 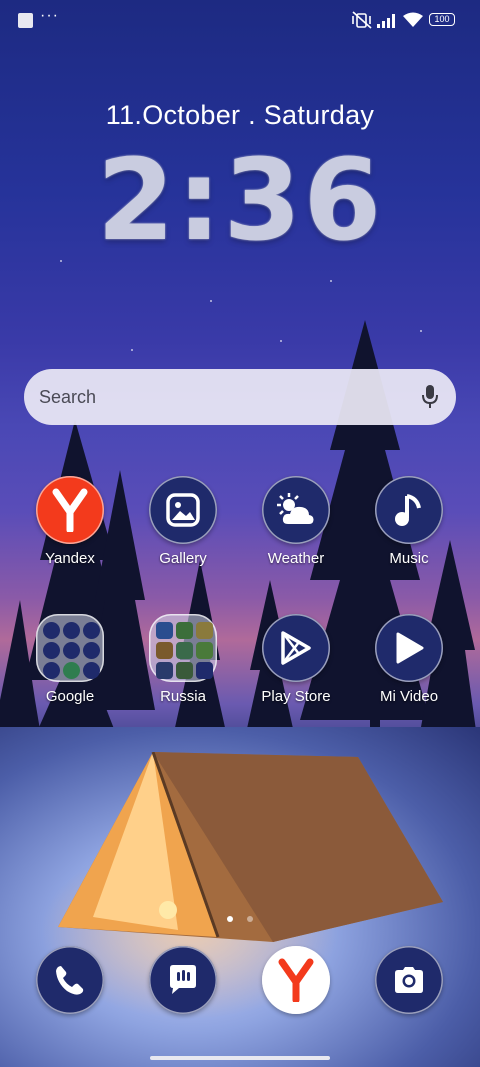 What do you see at coordinates (240, 201) in the screenshot?
I see `clock-widget: 2:36` at bounding box center [240, 201].